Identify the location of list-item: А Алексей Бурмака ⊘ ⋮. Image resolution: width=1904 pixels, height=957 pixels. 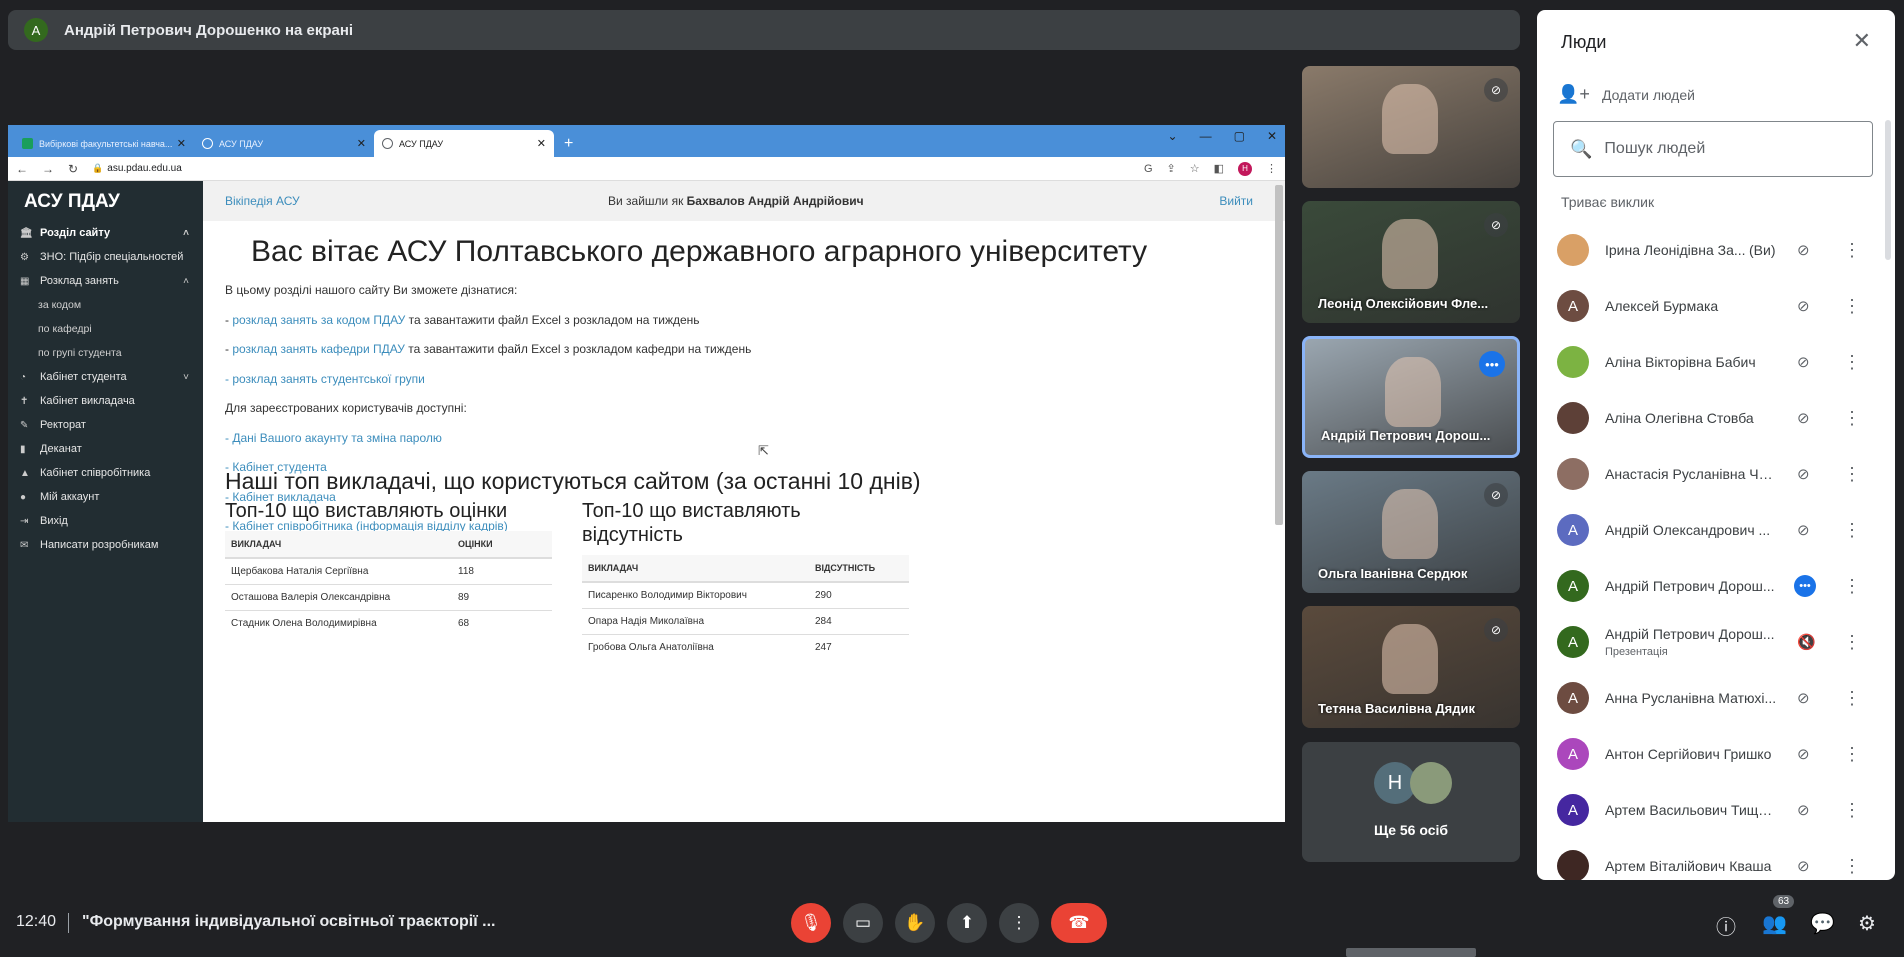
(1716, 306).